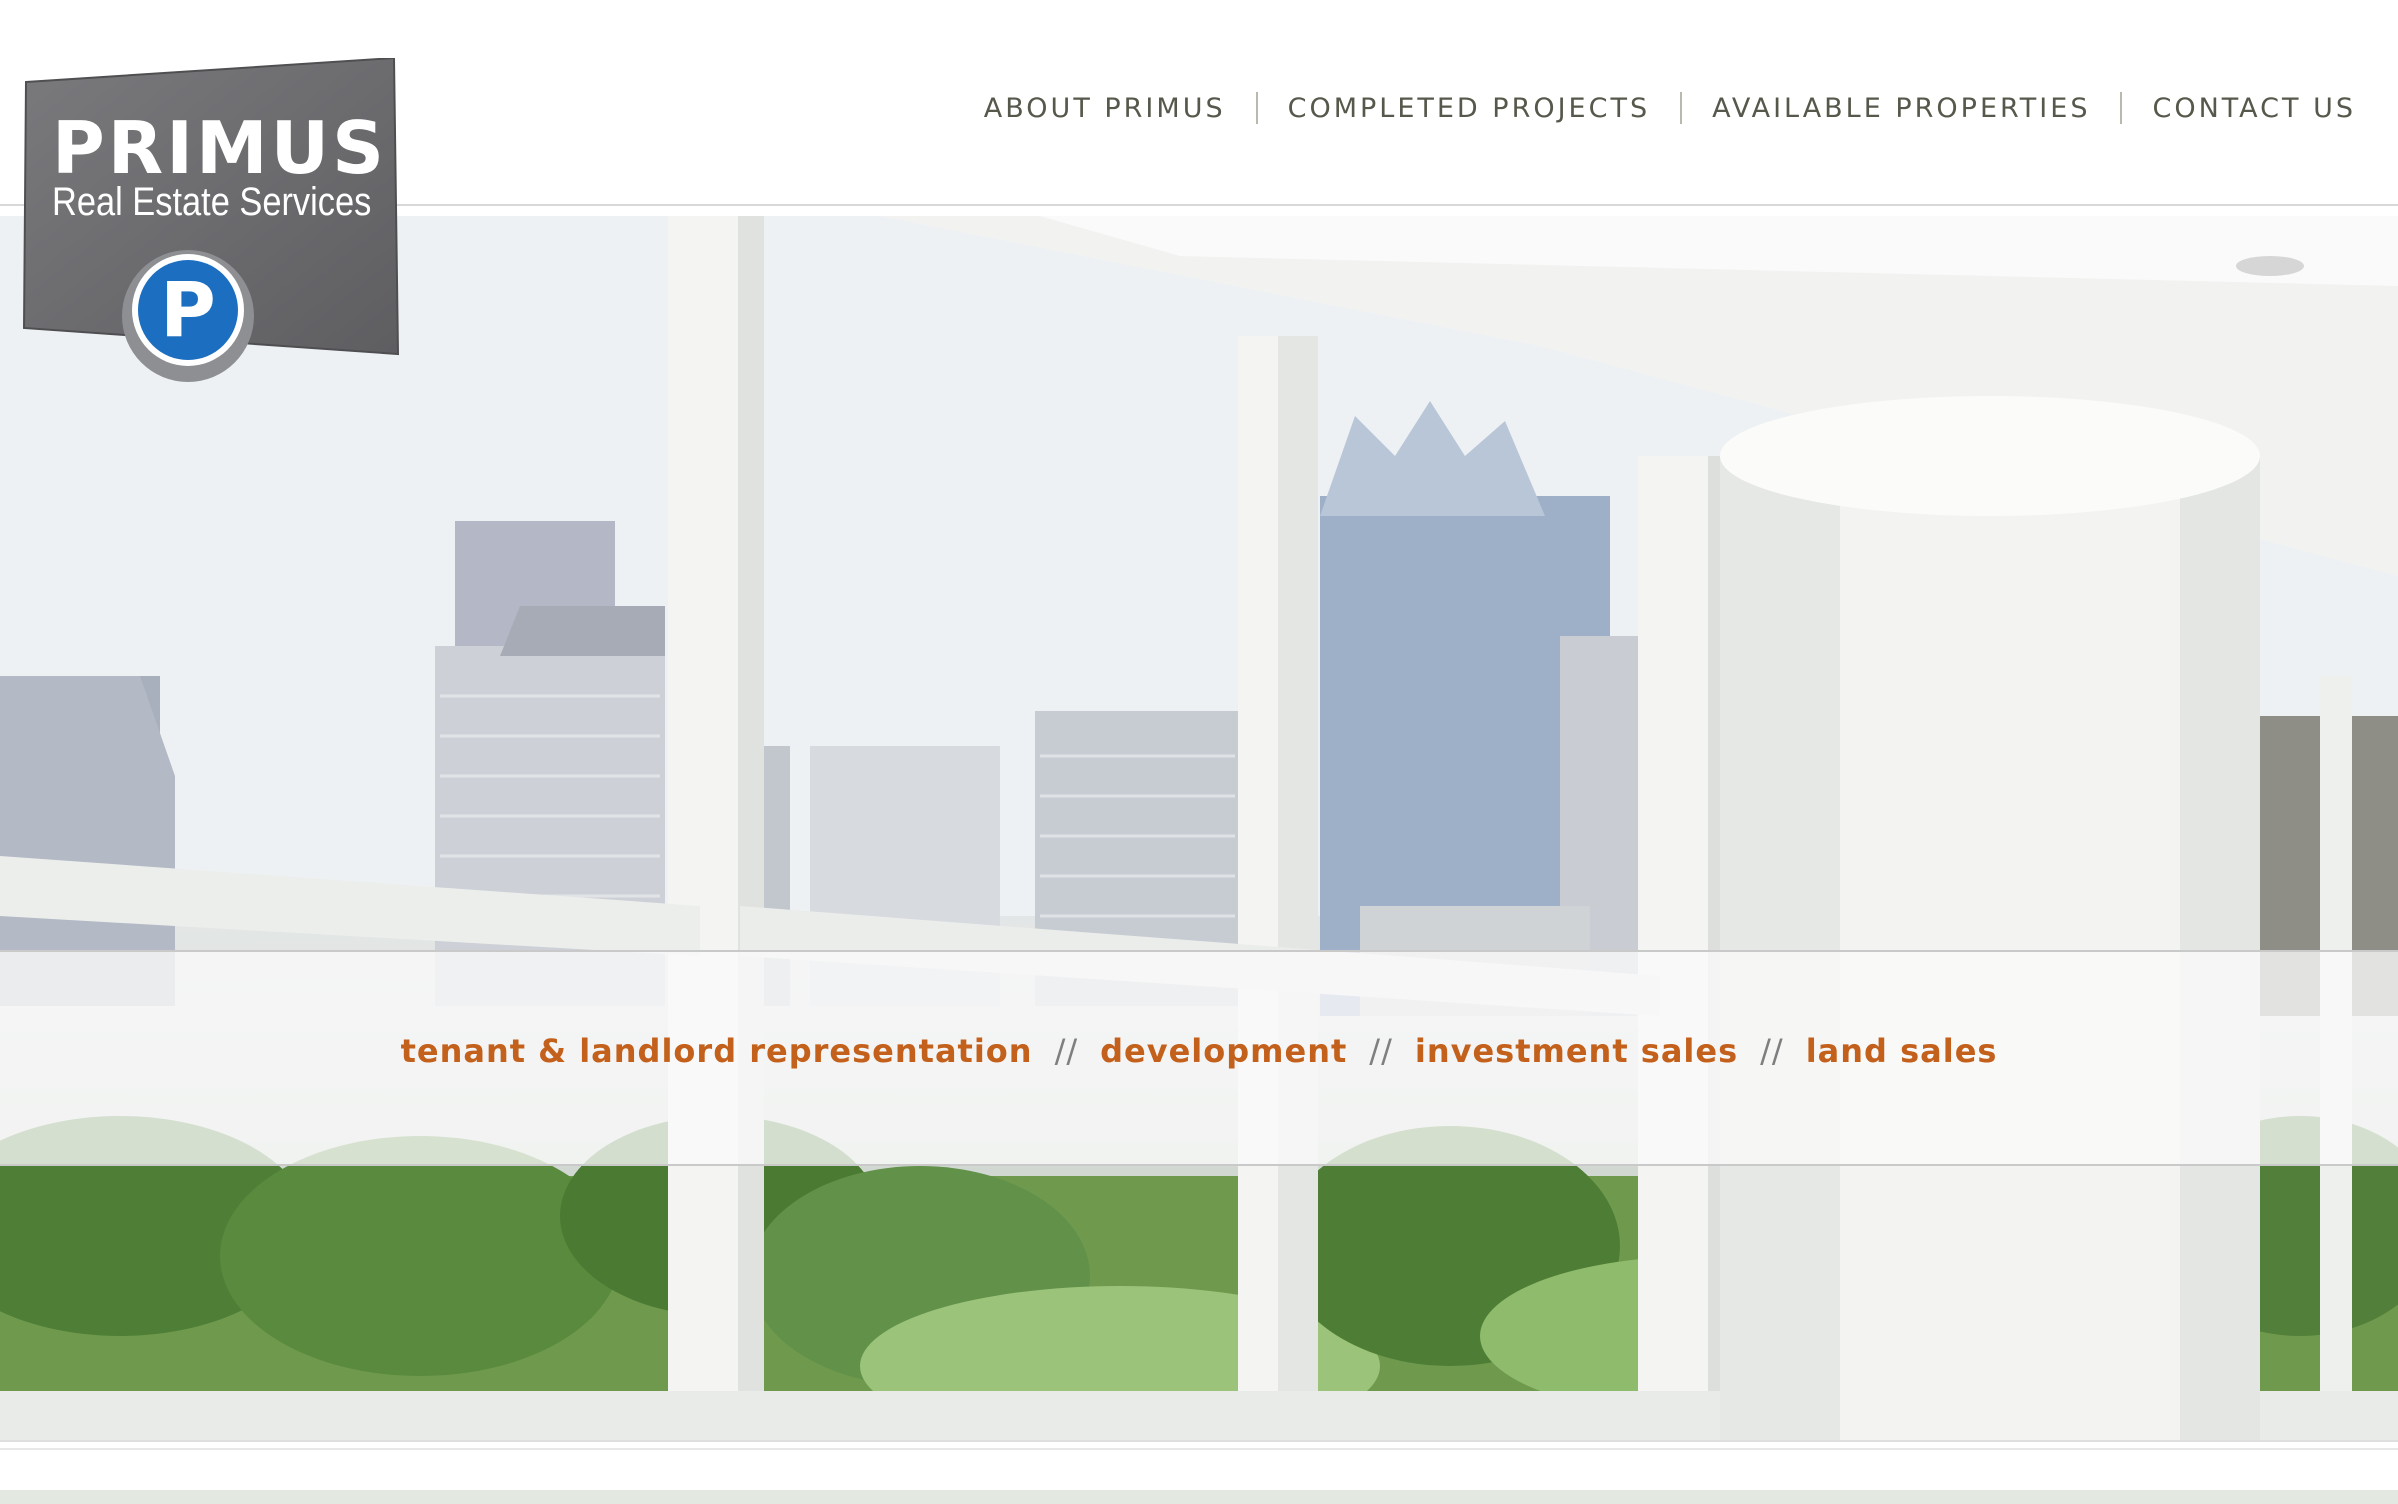 The width and height of the screenshot is (2398, 1504). What do you see at coordinates (1224, 1051) in the screenshot?
I see `service-development: development` at bounding box center [1224, 1051].